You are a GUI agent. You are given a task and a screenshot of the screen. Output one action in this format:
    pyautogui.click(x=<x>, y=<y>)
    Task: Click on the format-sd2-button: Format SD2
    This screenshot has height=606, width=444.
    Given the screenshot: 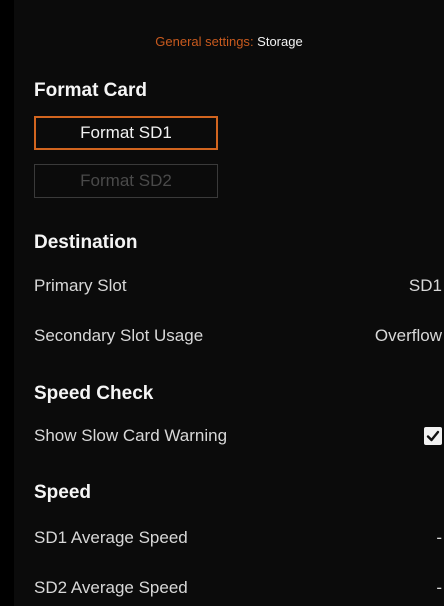 What is the action you would take?
    pyautogui.click(x=126, y=181)
    